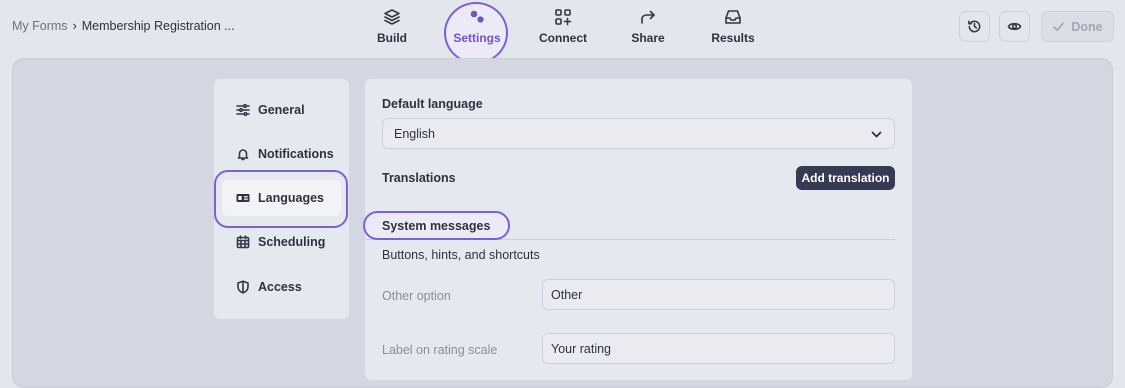  Describe the element at coordinates (718, 348) in the screenshot. I see `rating-scale-input: Your rating` at that location.